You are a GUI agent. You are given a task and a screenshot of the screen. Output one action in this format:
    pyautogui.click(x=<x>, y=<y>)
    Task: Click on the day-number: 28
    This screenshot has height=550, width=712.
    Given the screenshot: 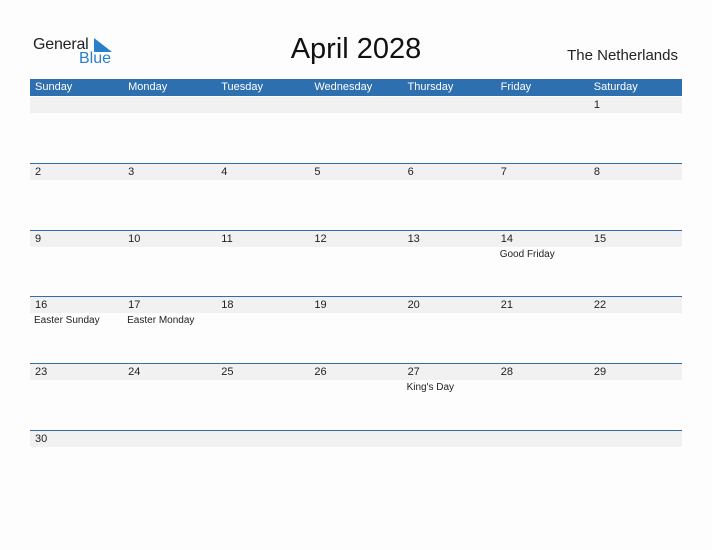 What is the action you would take?
    pyautogui.click(x=506, y=372)
    